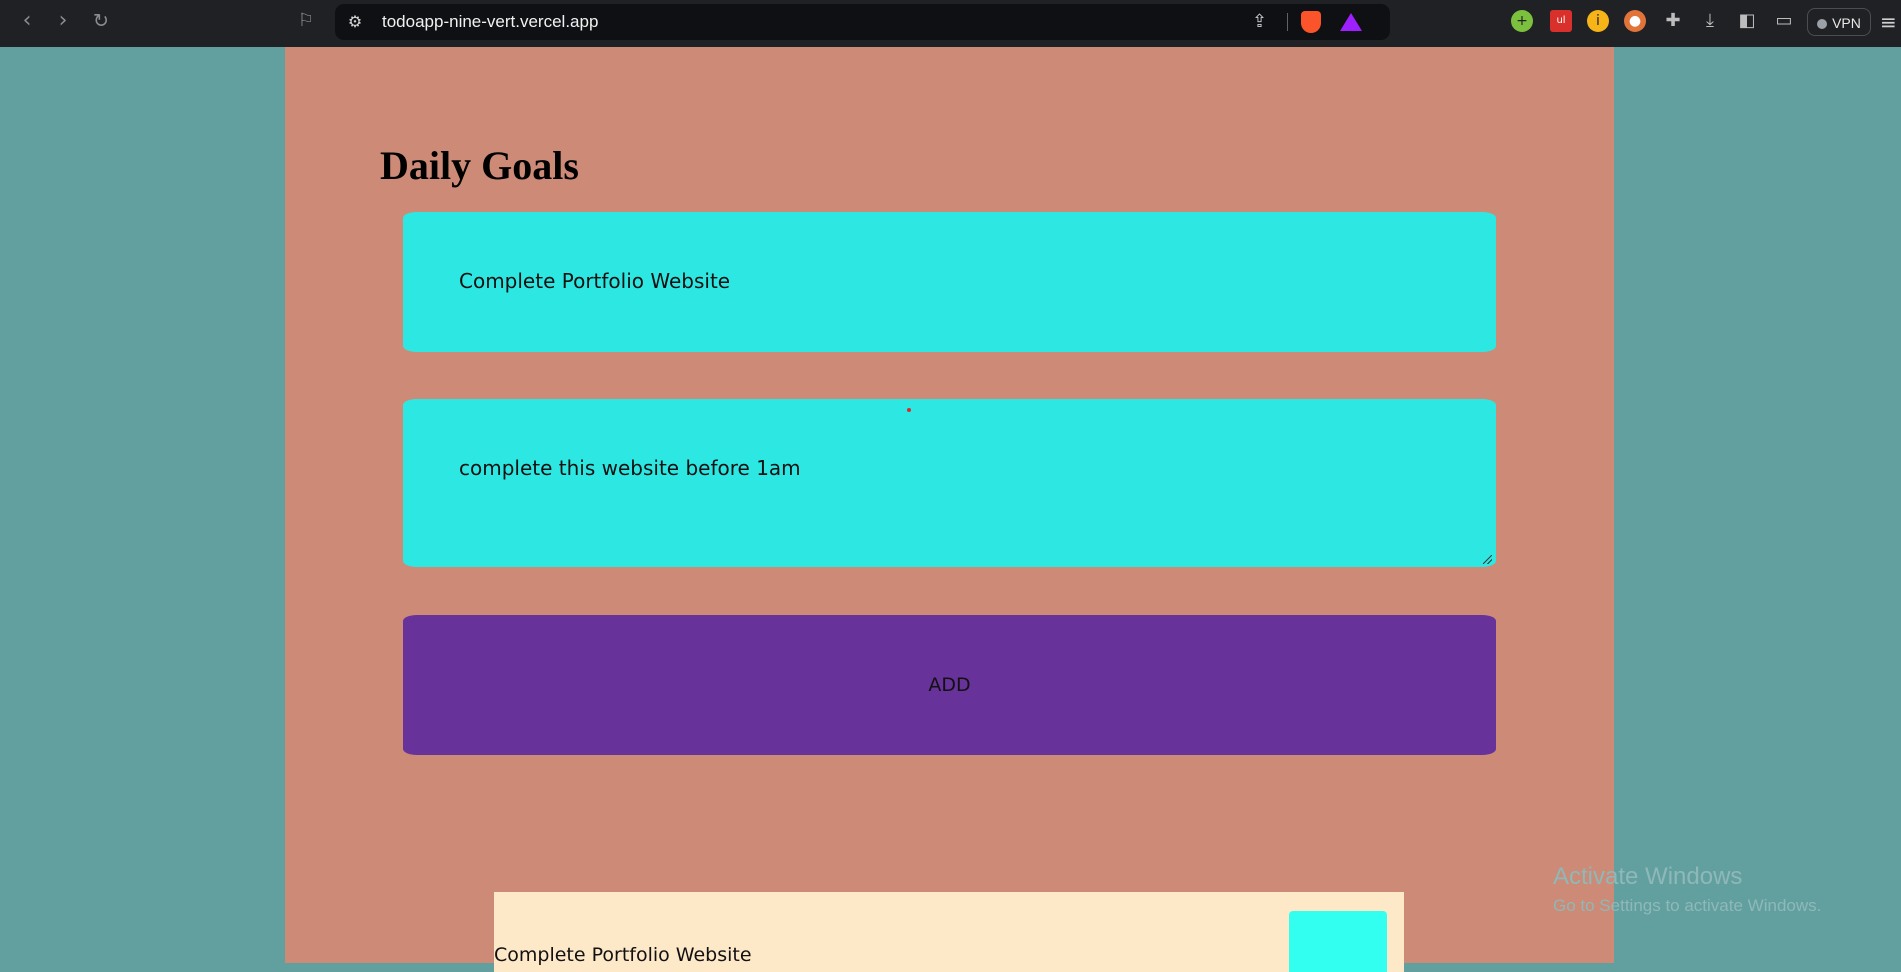 The height and width of the screenshot is (972, 1901). I want to click on vpn-button: VPN, so click(1839, 22).